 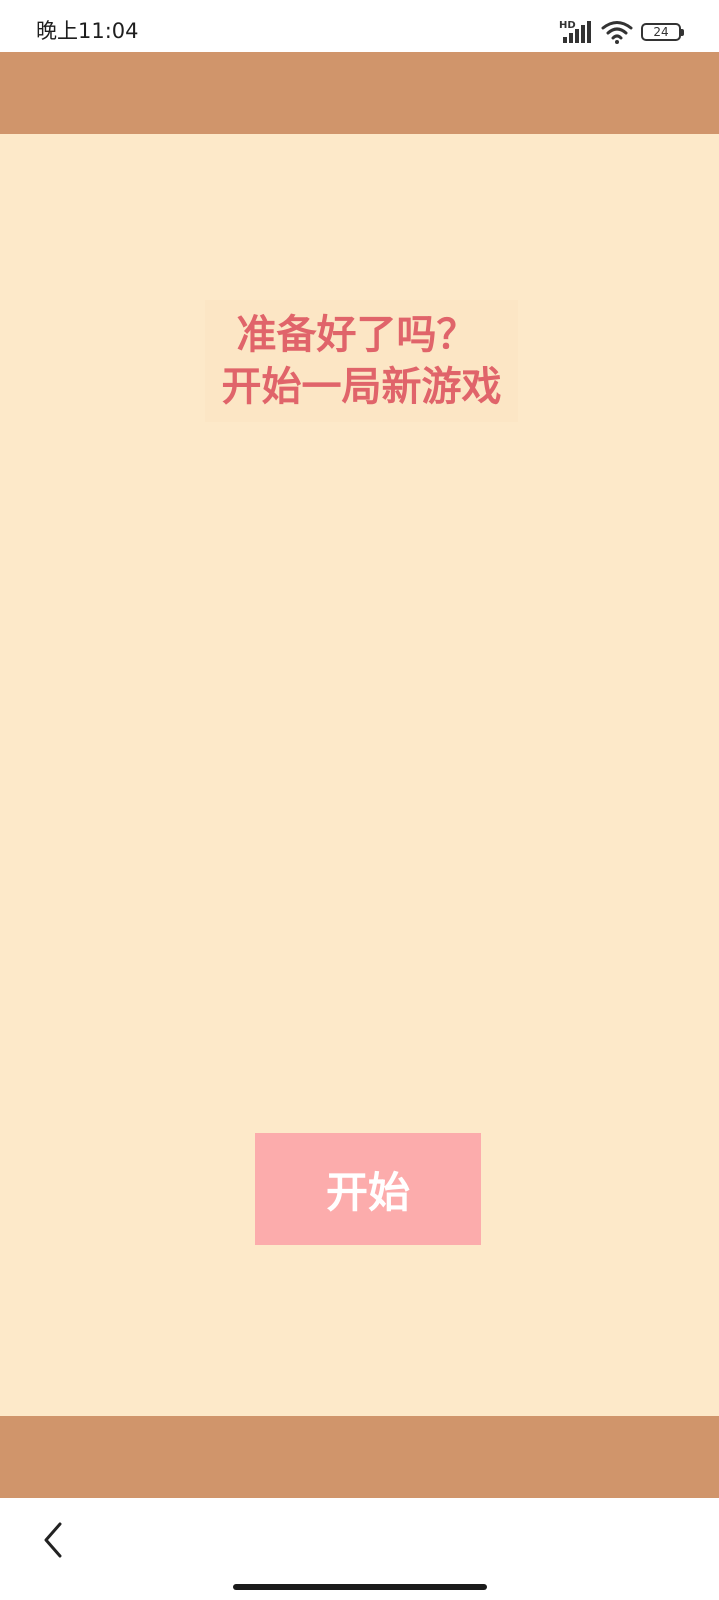 I want to click on hd-signal-icon: HD, so click(x=575, y=31).